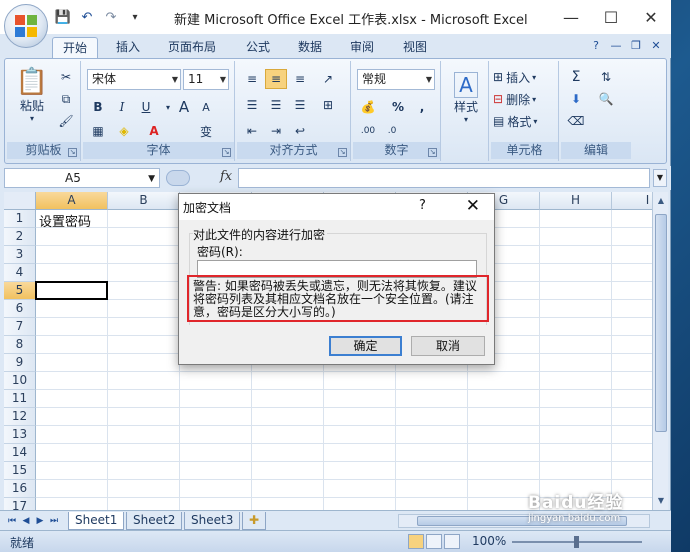  I want to click on row-header: 15, so click(20, 471).